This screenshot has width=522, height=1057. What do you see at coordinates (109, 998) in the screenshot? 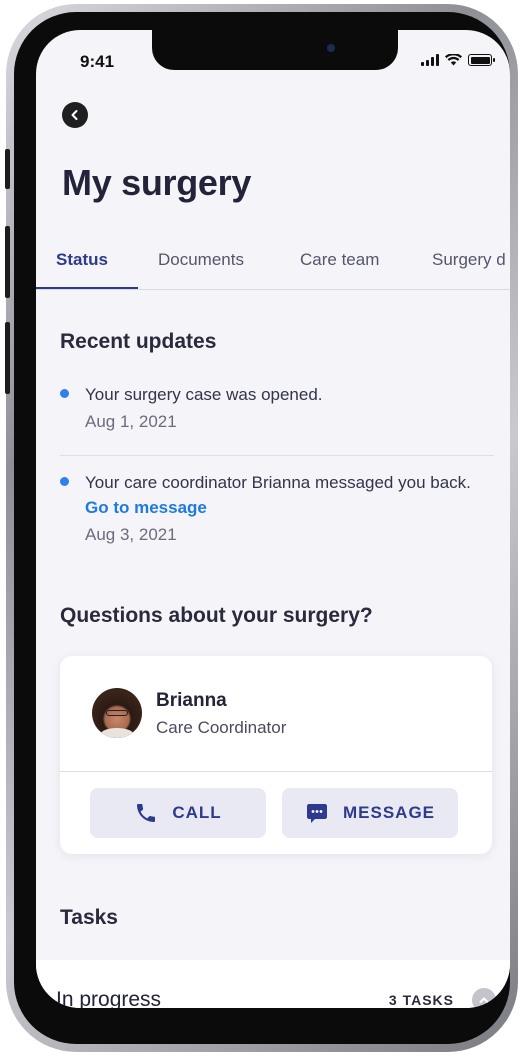
I see `task-group-label: In progress` at bounding box center [109, 998].